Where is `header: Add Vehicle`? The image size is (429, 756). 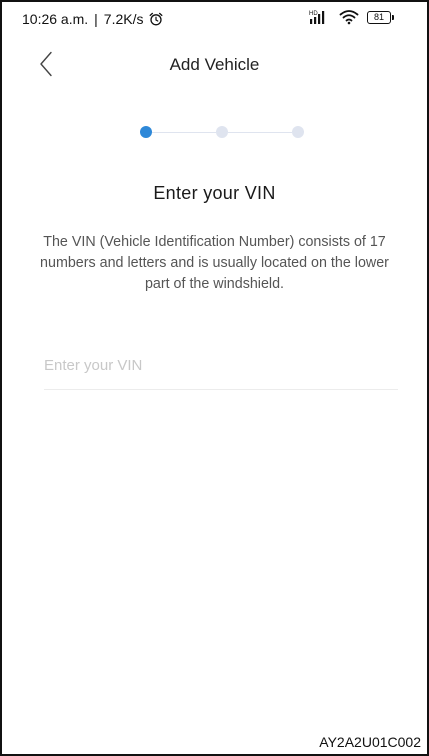 header: Add Vehicle is located at coordinates (214, 64).